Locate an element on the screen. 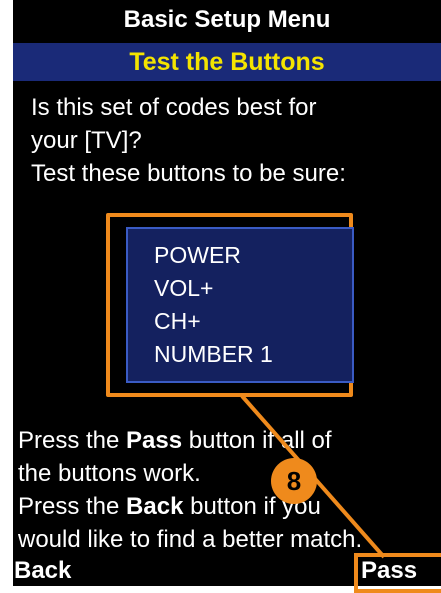 The image size is (441, 593). instruction-line-3: Press the Back button if you is located at coordinates (223, 506).